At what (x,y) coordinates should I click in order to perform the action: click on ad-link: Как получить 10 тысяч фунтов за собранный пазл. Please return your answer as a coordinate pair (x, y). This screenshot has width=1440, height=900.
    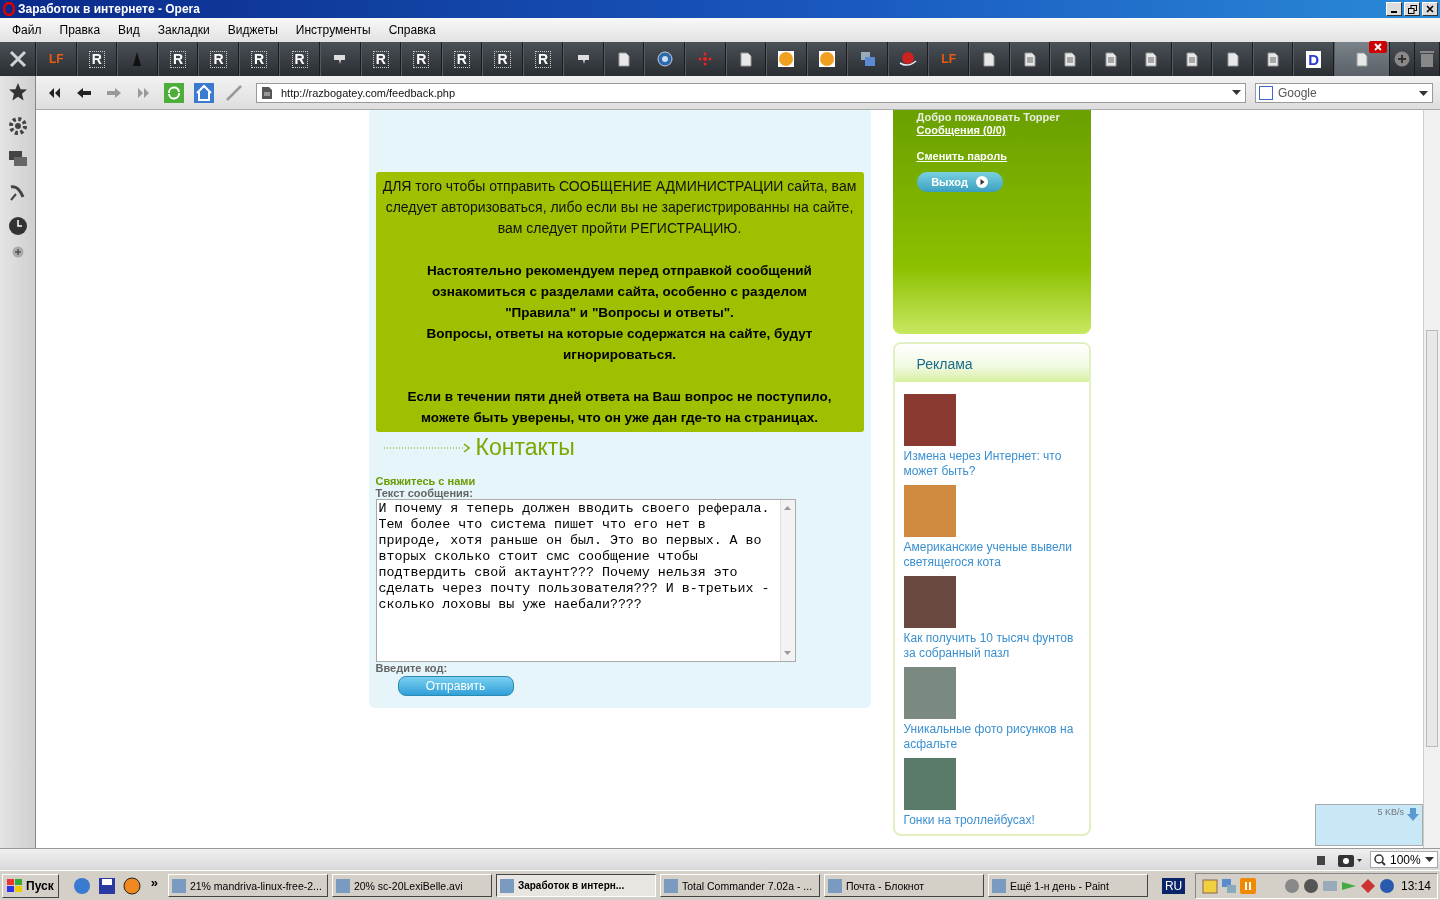
    Looking at the image, I should click on (992, 646).